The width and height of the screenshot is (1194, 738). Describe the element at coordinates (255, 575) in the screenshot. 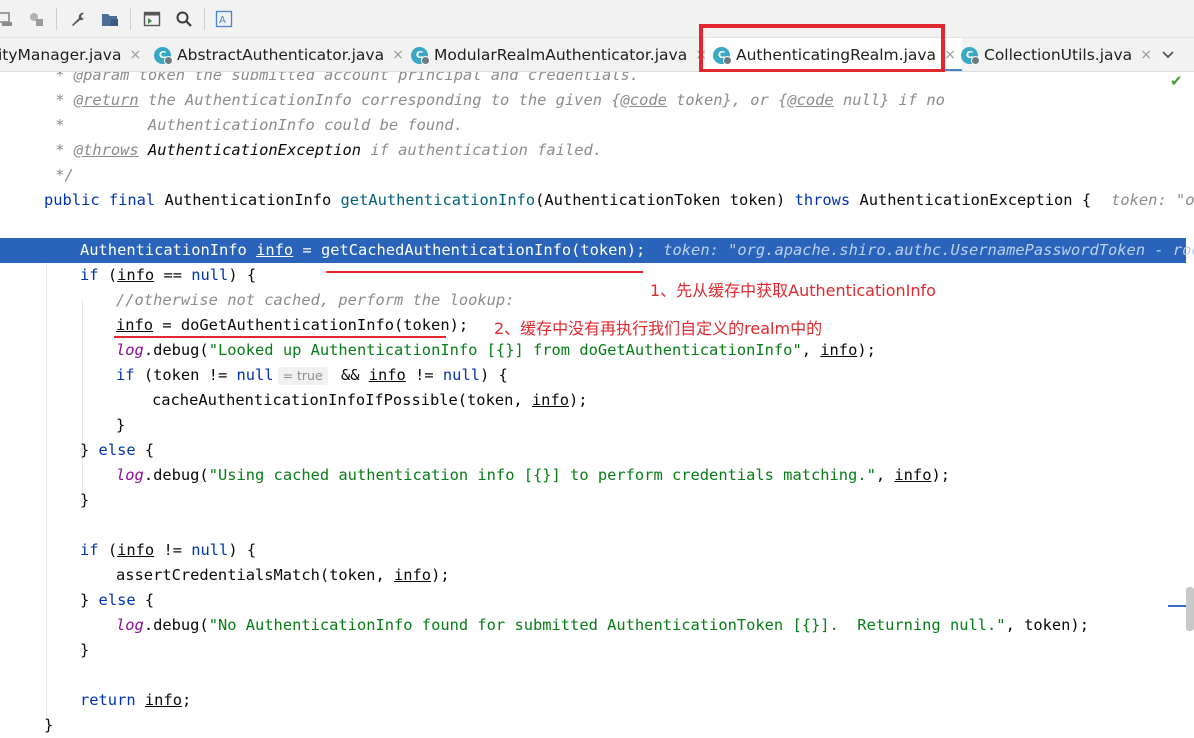

I see `code-text: assertCredentialsMatch(token,` at that location.